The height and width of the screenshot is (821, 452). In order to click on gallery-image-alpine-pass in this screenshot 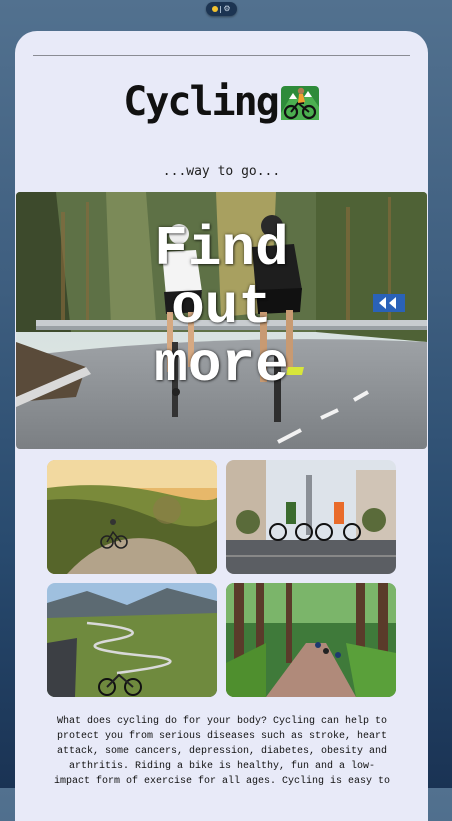, I will do `click(132, 640)`.